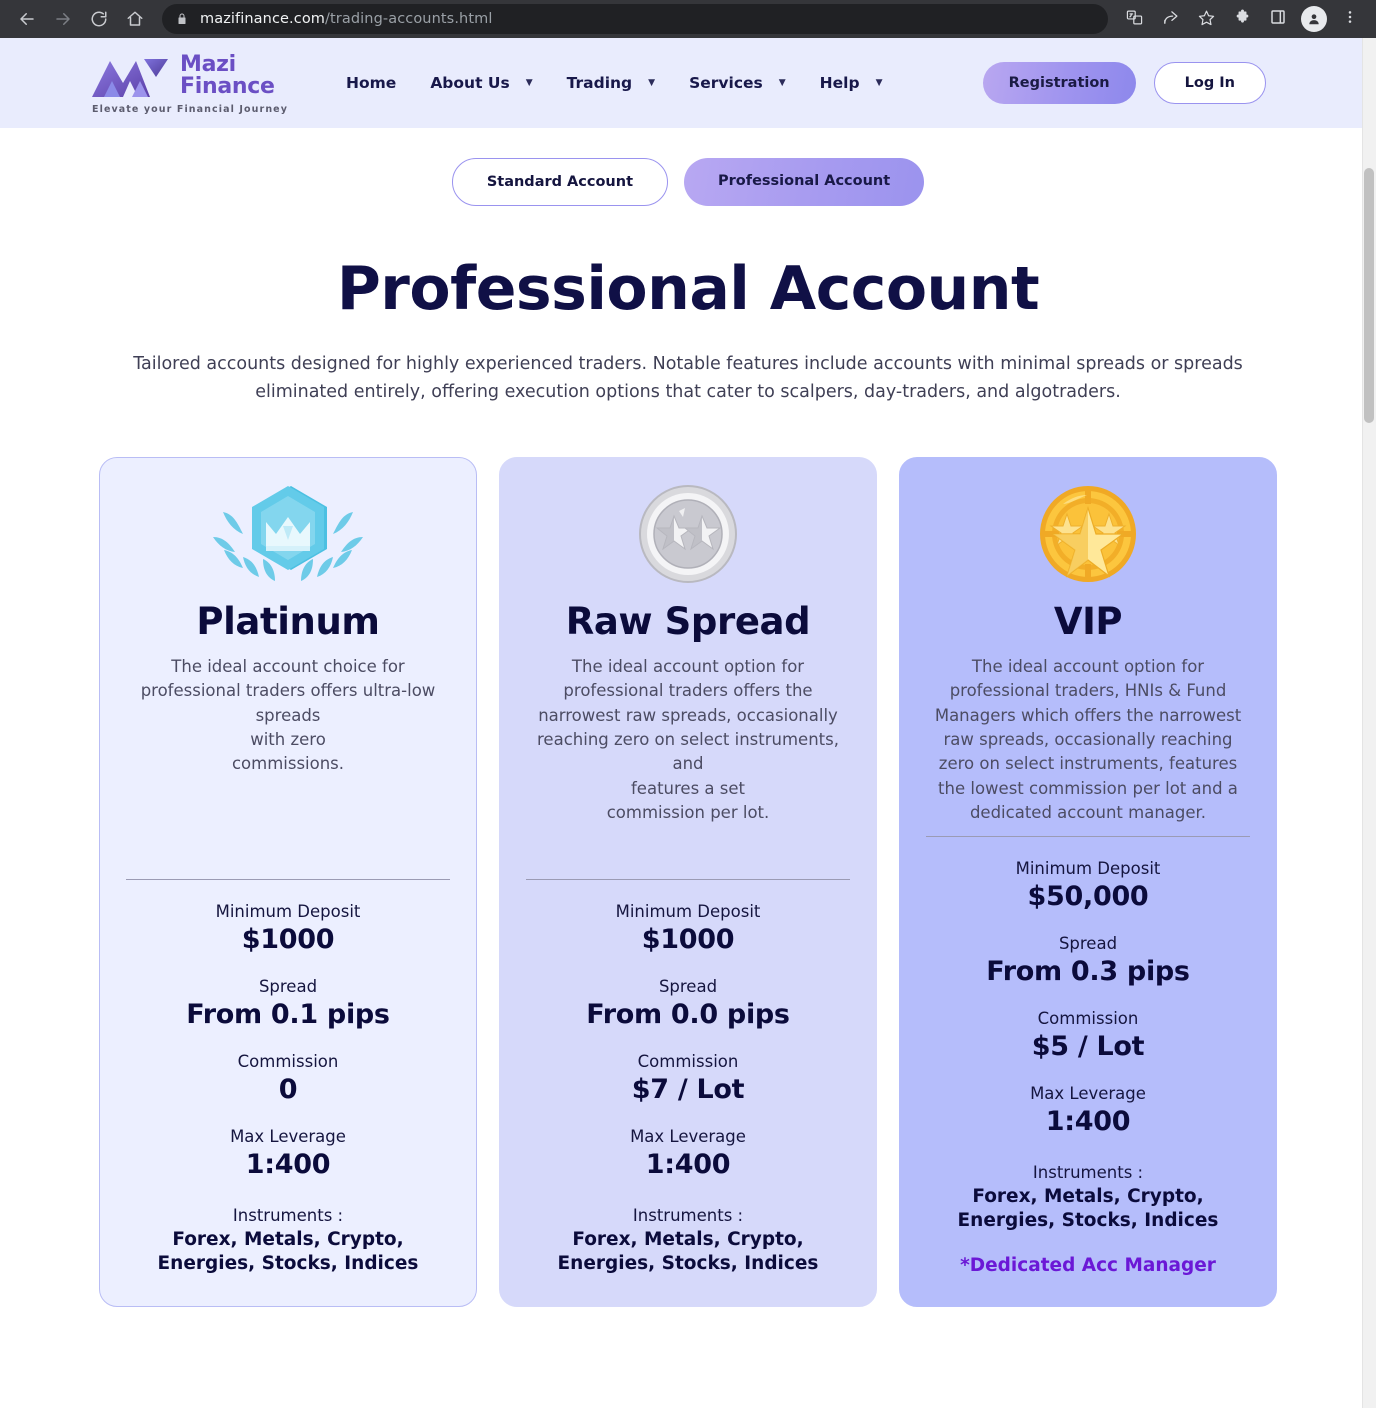 The height and width of the screenshot is (1408, 1376). I want to click on spec-value: $7 / Lot, so click(688, 1089).